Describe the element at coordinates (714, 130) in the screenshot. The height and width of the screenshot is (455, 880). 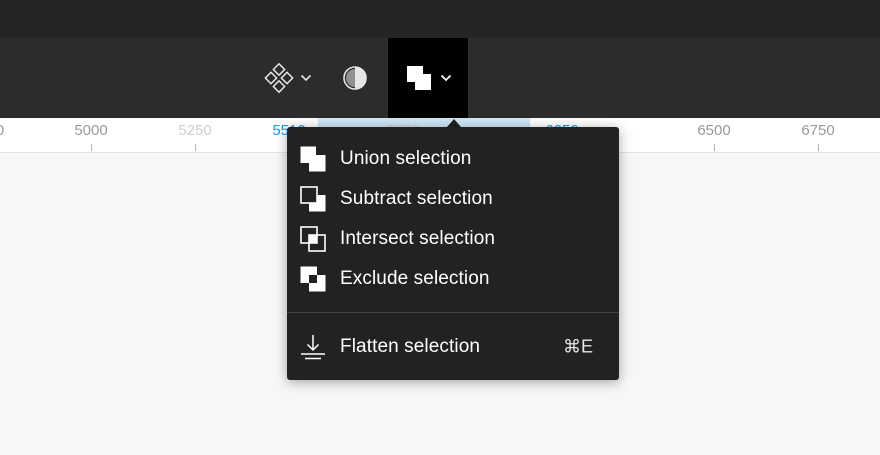
I see `ruler-label: 6500` at that location.